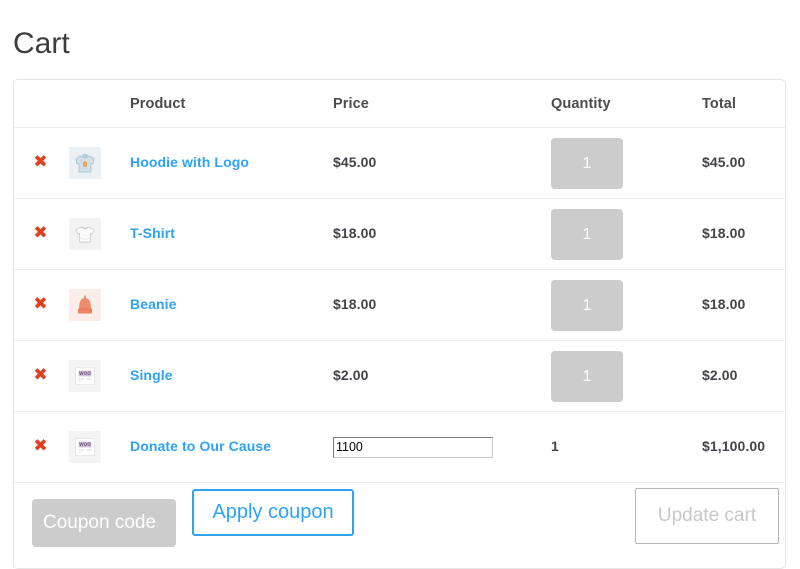 The width and height of the screenshot is (800, 569). What do you see at coordinates (581, 103) in the screenshot?
I see `header-quantity: Quantity` at bounding box center [581, 103].